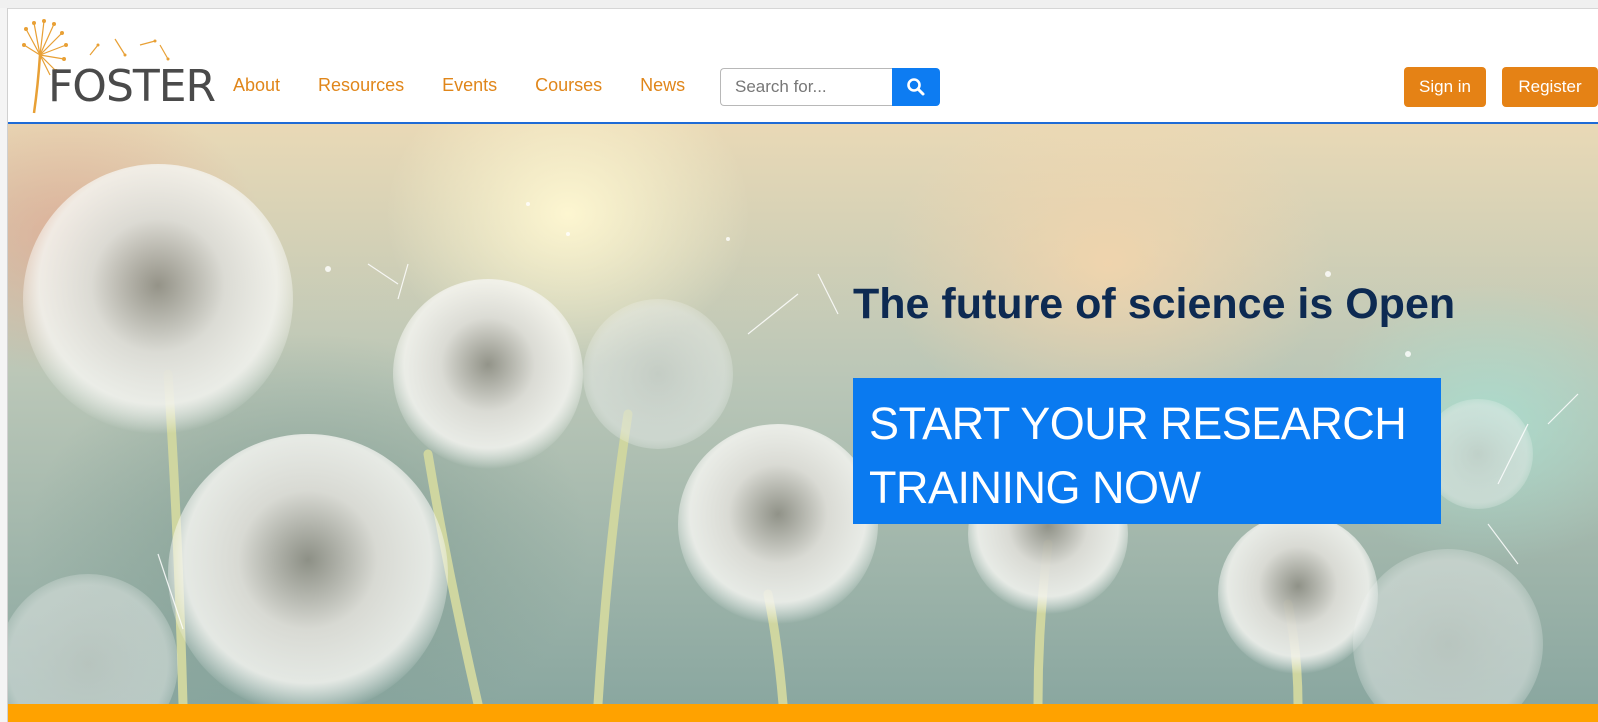 This screenshot has height=722, width=1598. Describe the element at coordinates (799, 4) in the screenshot. I see `browser-top-strip` at that location.